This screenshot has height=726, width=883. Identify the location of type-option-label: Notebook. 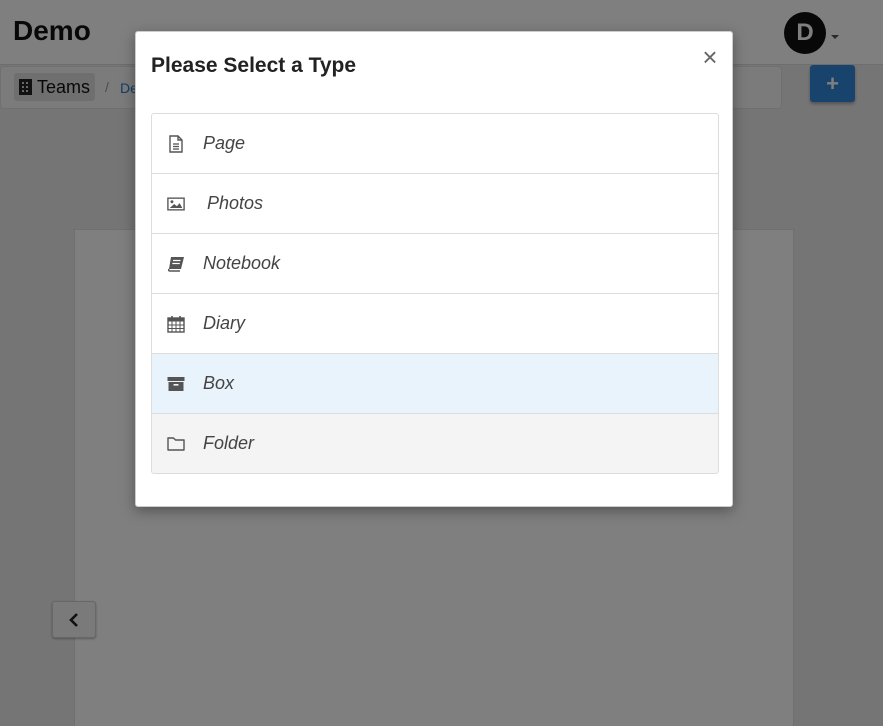
(242, 263).